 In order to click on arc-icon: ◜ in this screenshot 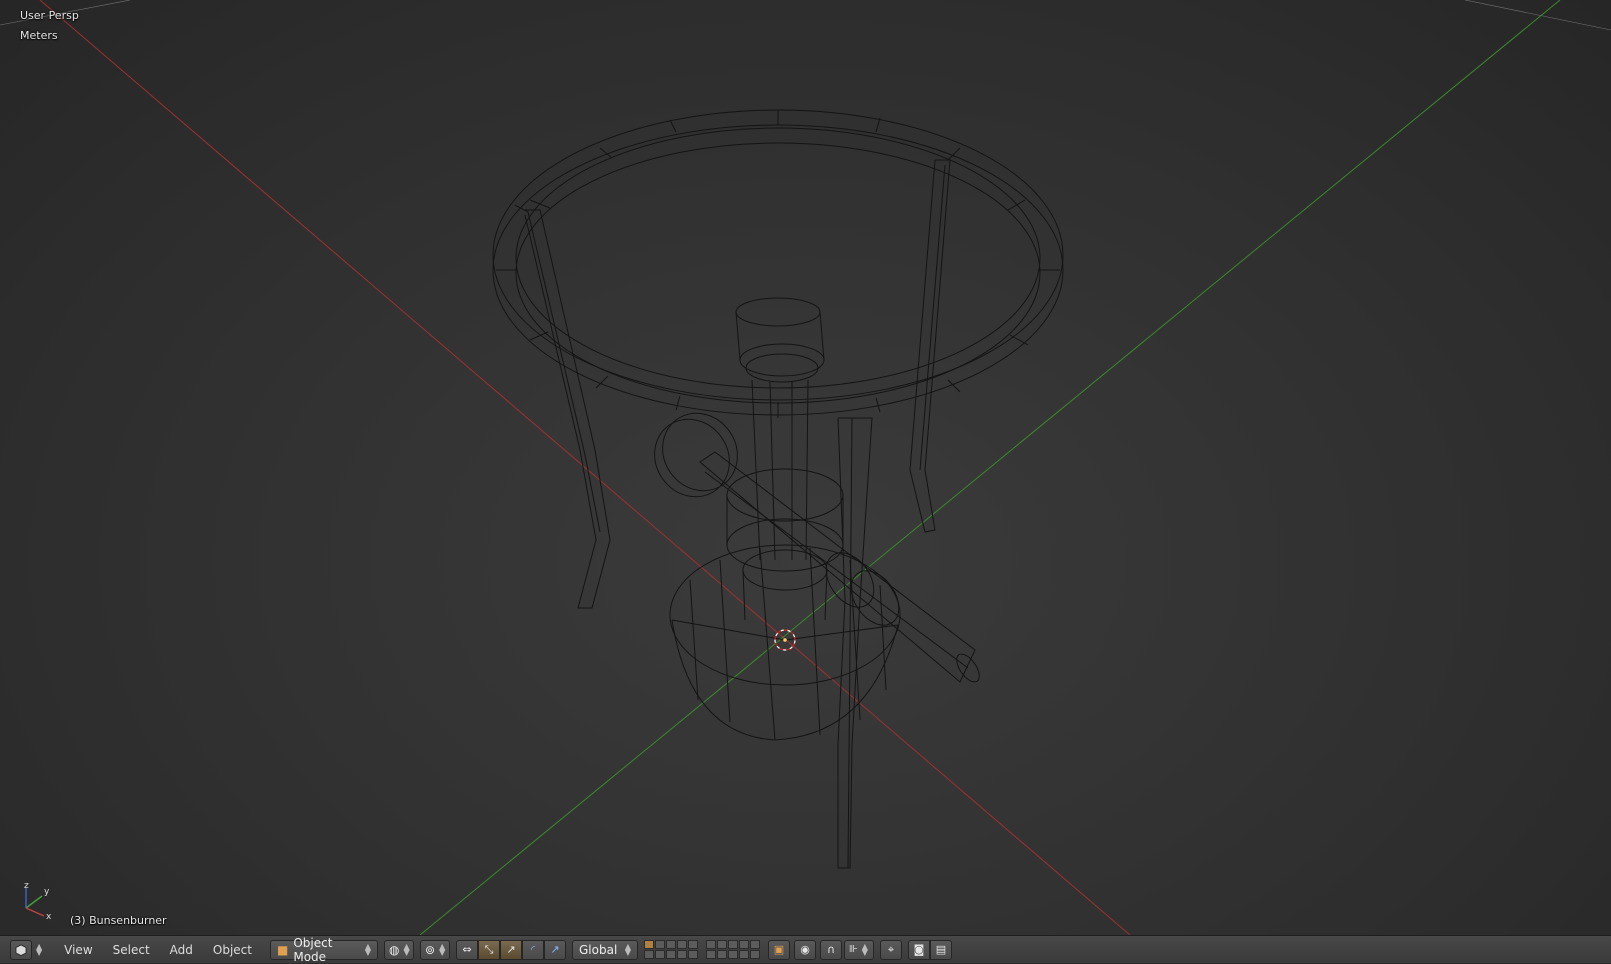, I will do `click(533, 949)`.